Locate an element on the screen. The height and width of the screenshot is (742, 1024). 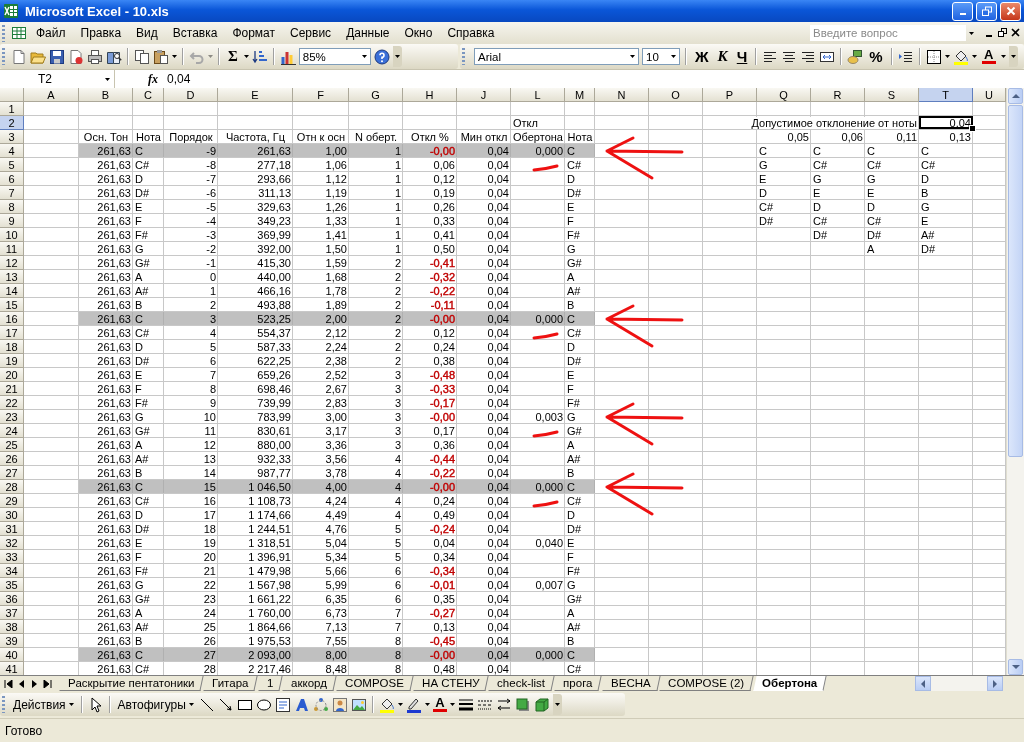
menu-item: Справка is located at coordinates (471, 33).